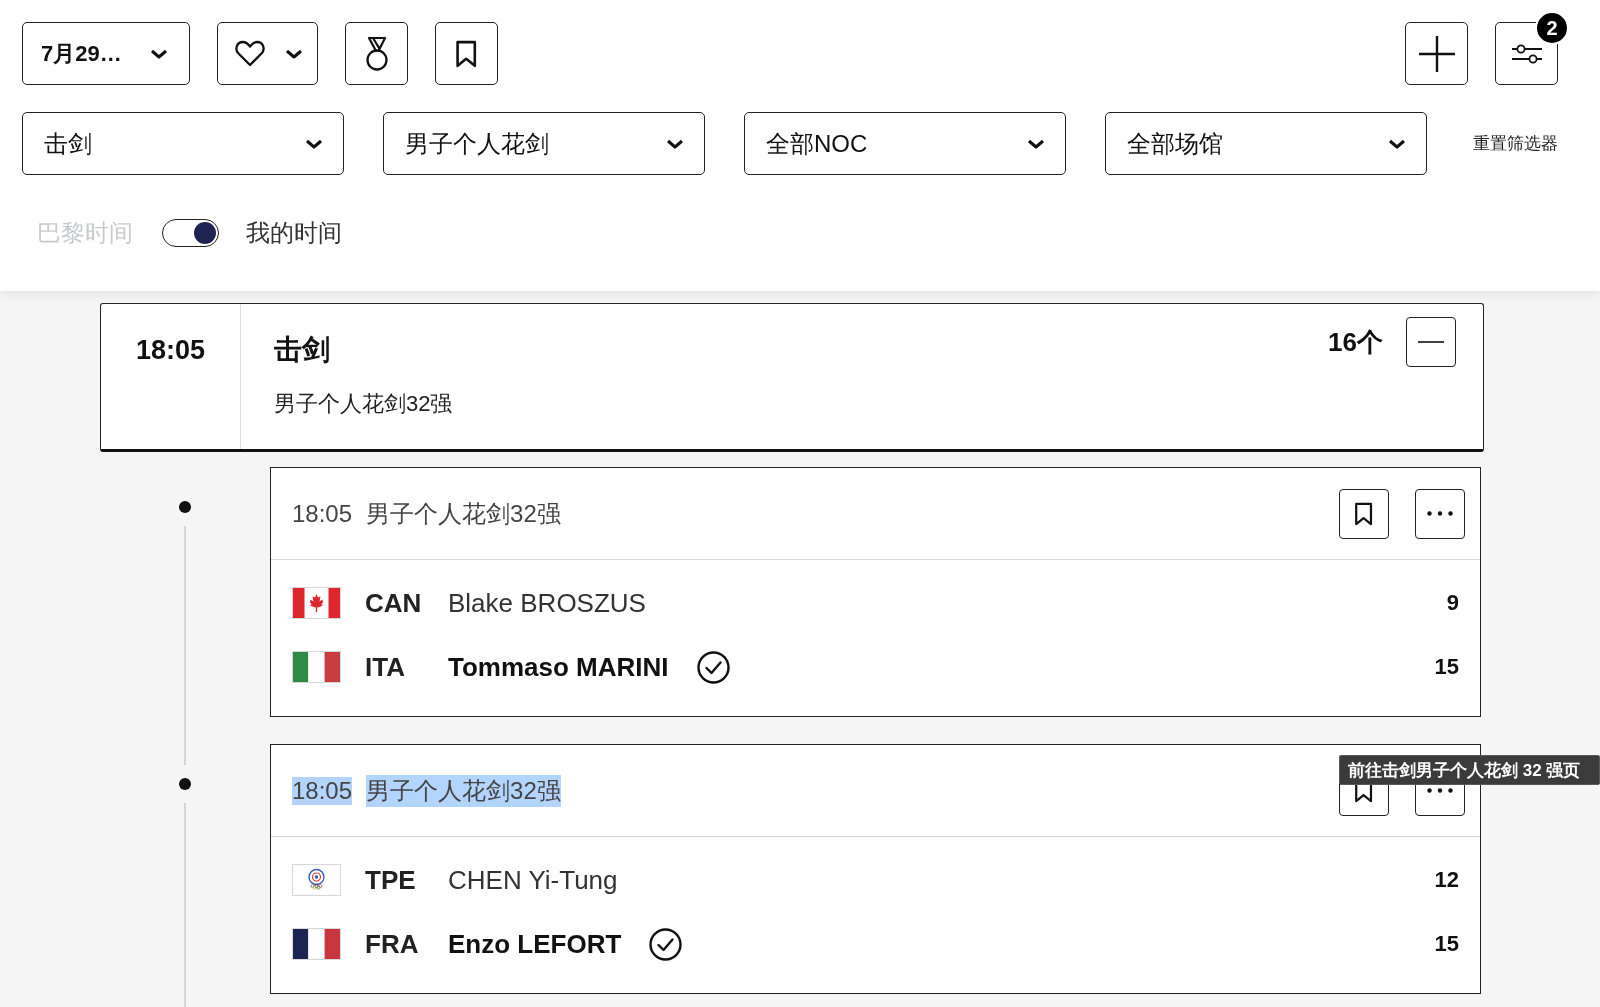 The image size is (1600, 1007). What do you see at coordinates (1355, 342) in the screenshot?
I see `match-count: 16个` at bounding box center [1355, 342].